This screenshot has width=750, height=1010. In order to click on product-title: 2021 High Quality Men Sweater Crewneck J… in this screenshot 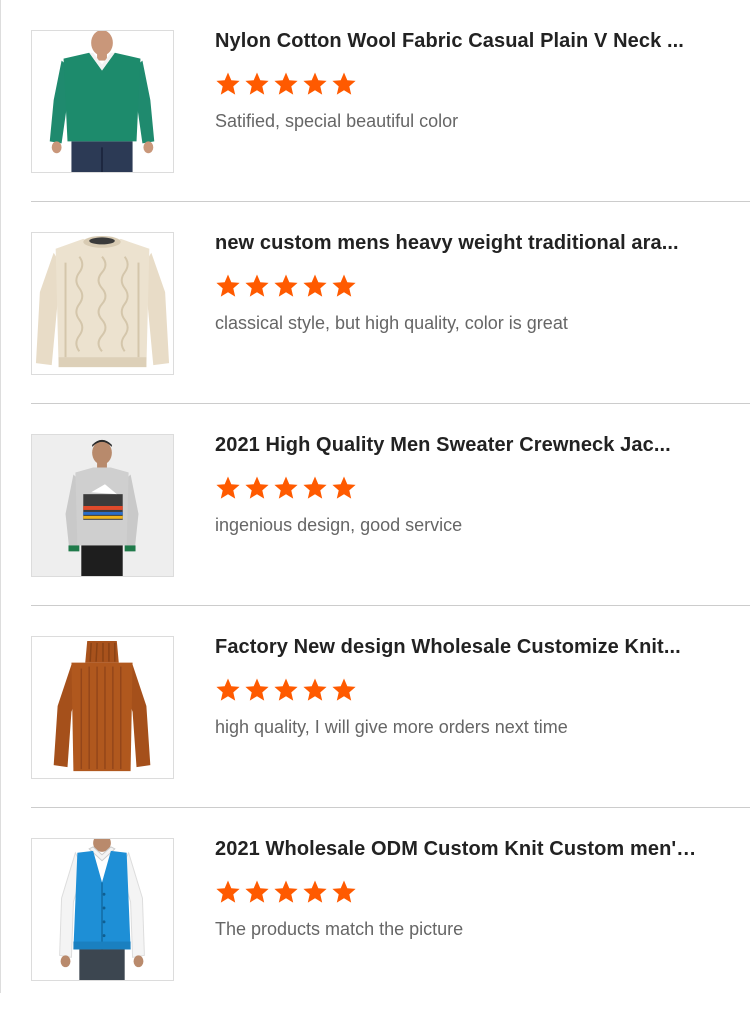, I will do `click(460, 445)`.